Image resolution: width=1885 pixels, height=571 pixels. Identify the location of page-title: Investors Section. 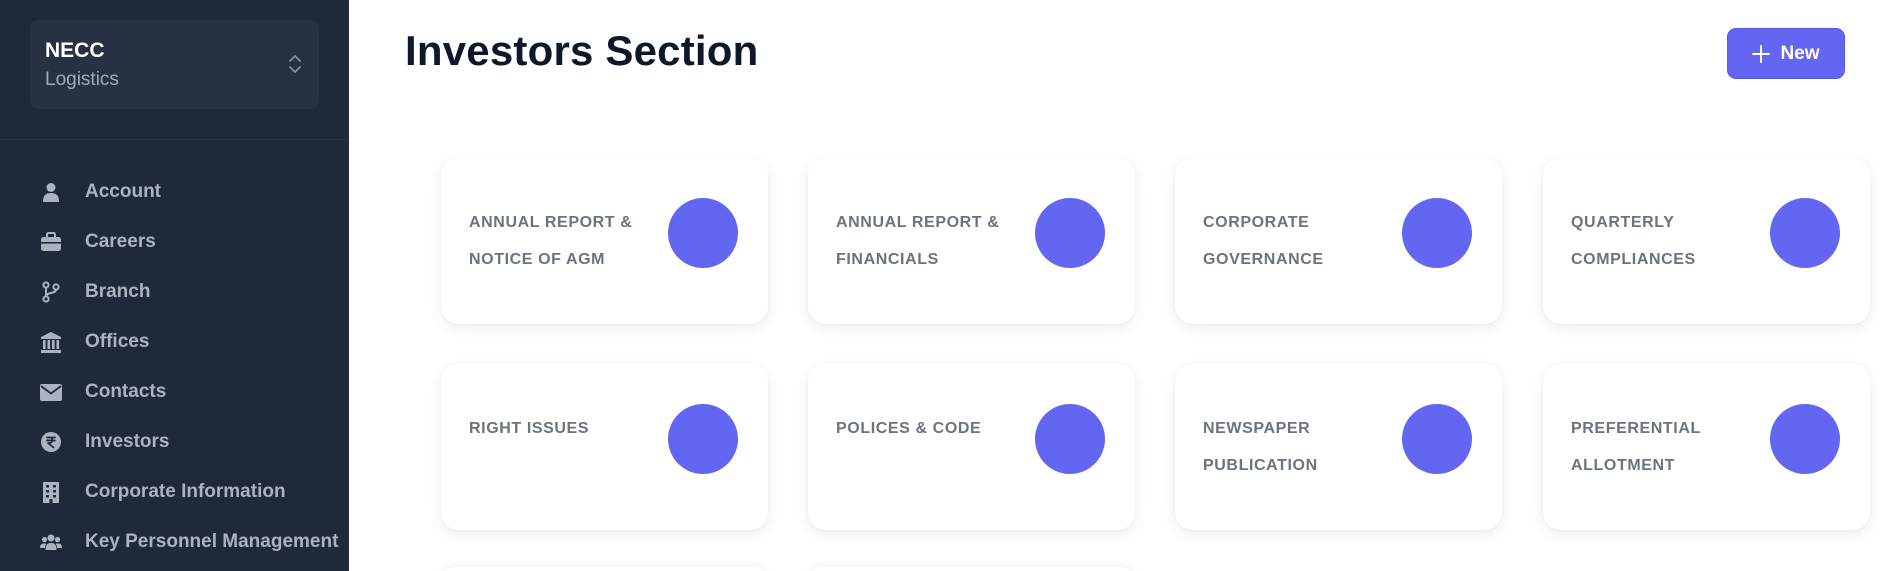
(582, 50).